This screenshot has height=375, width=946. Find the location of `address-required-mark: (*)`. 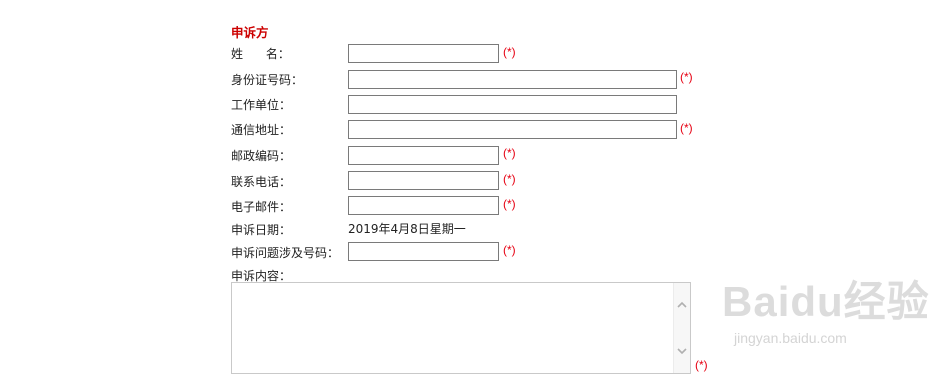

address-required-mark: (*) is located at coordinates (686, 128).